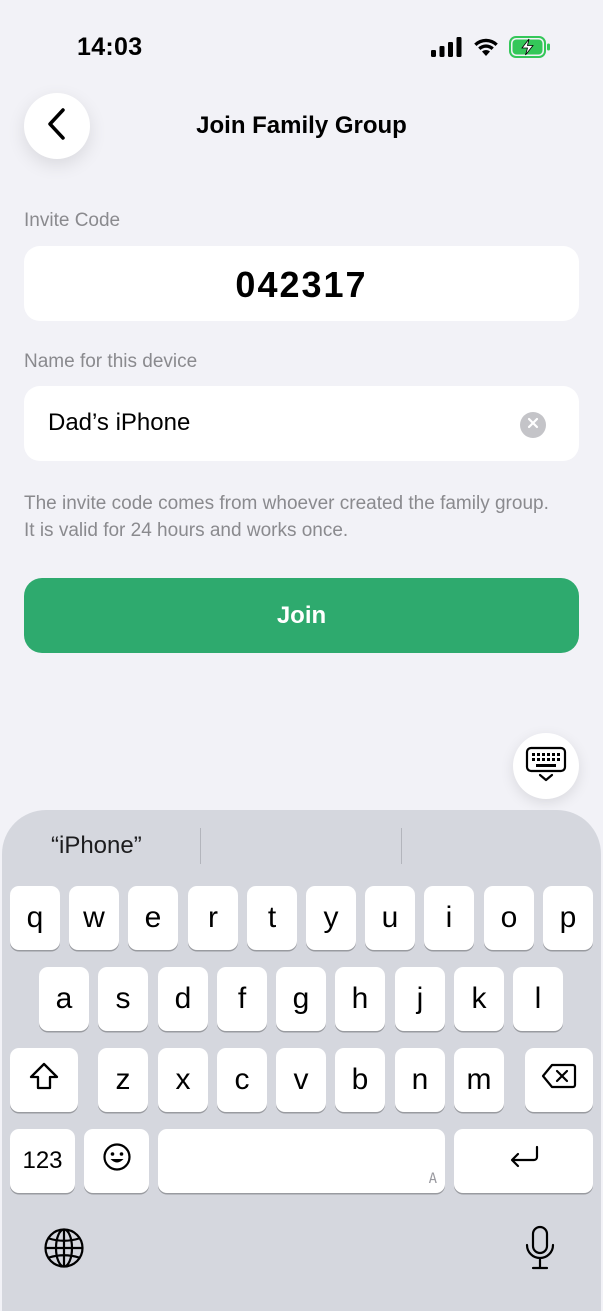  What do you see at coordinates (110, 47) in the screenshot?
I see `status-time: 14:03` at bounding box center [110, 47].